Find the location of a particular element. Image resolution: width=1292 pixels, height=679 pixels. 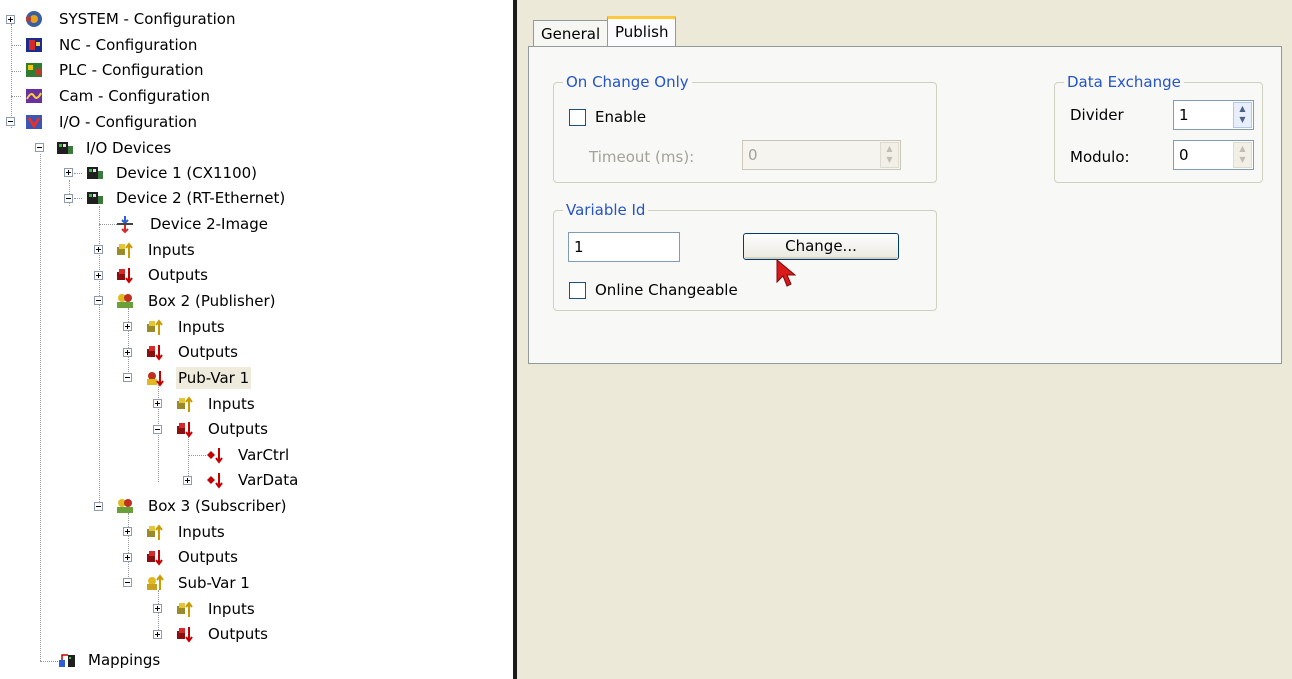

io-config-icon is located at coordinates (34, 122).